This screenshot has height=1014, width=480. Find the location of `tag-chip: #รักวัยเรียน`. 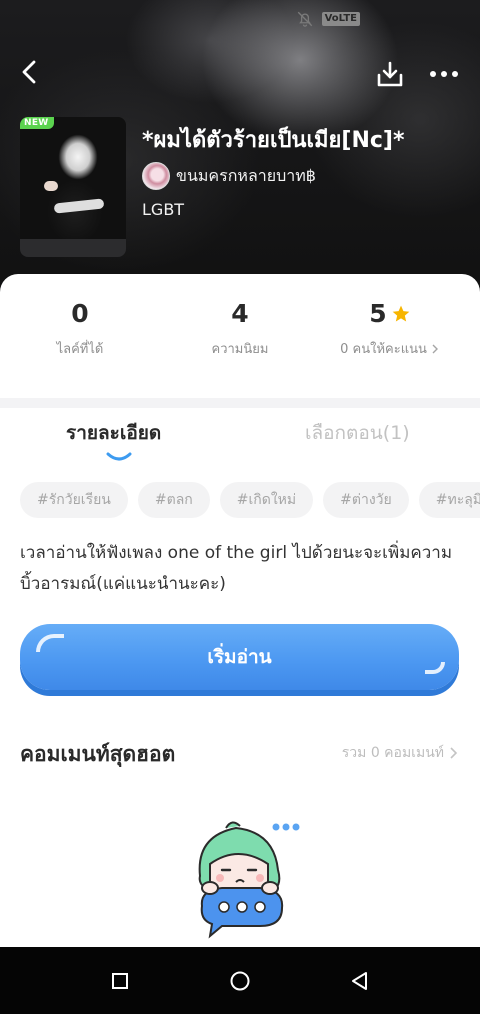

tag-chip: #รักวัยเรียน is located at coordinates (74, 500).